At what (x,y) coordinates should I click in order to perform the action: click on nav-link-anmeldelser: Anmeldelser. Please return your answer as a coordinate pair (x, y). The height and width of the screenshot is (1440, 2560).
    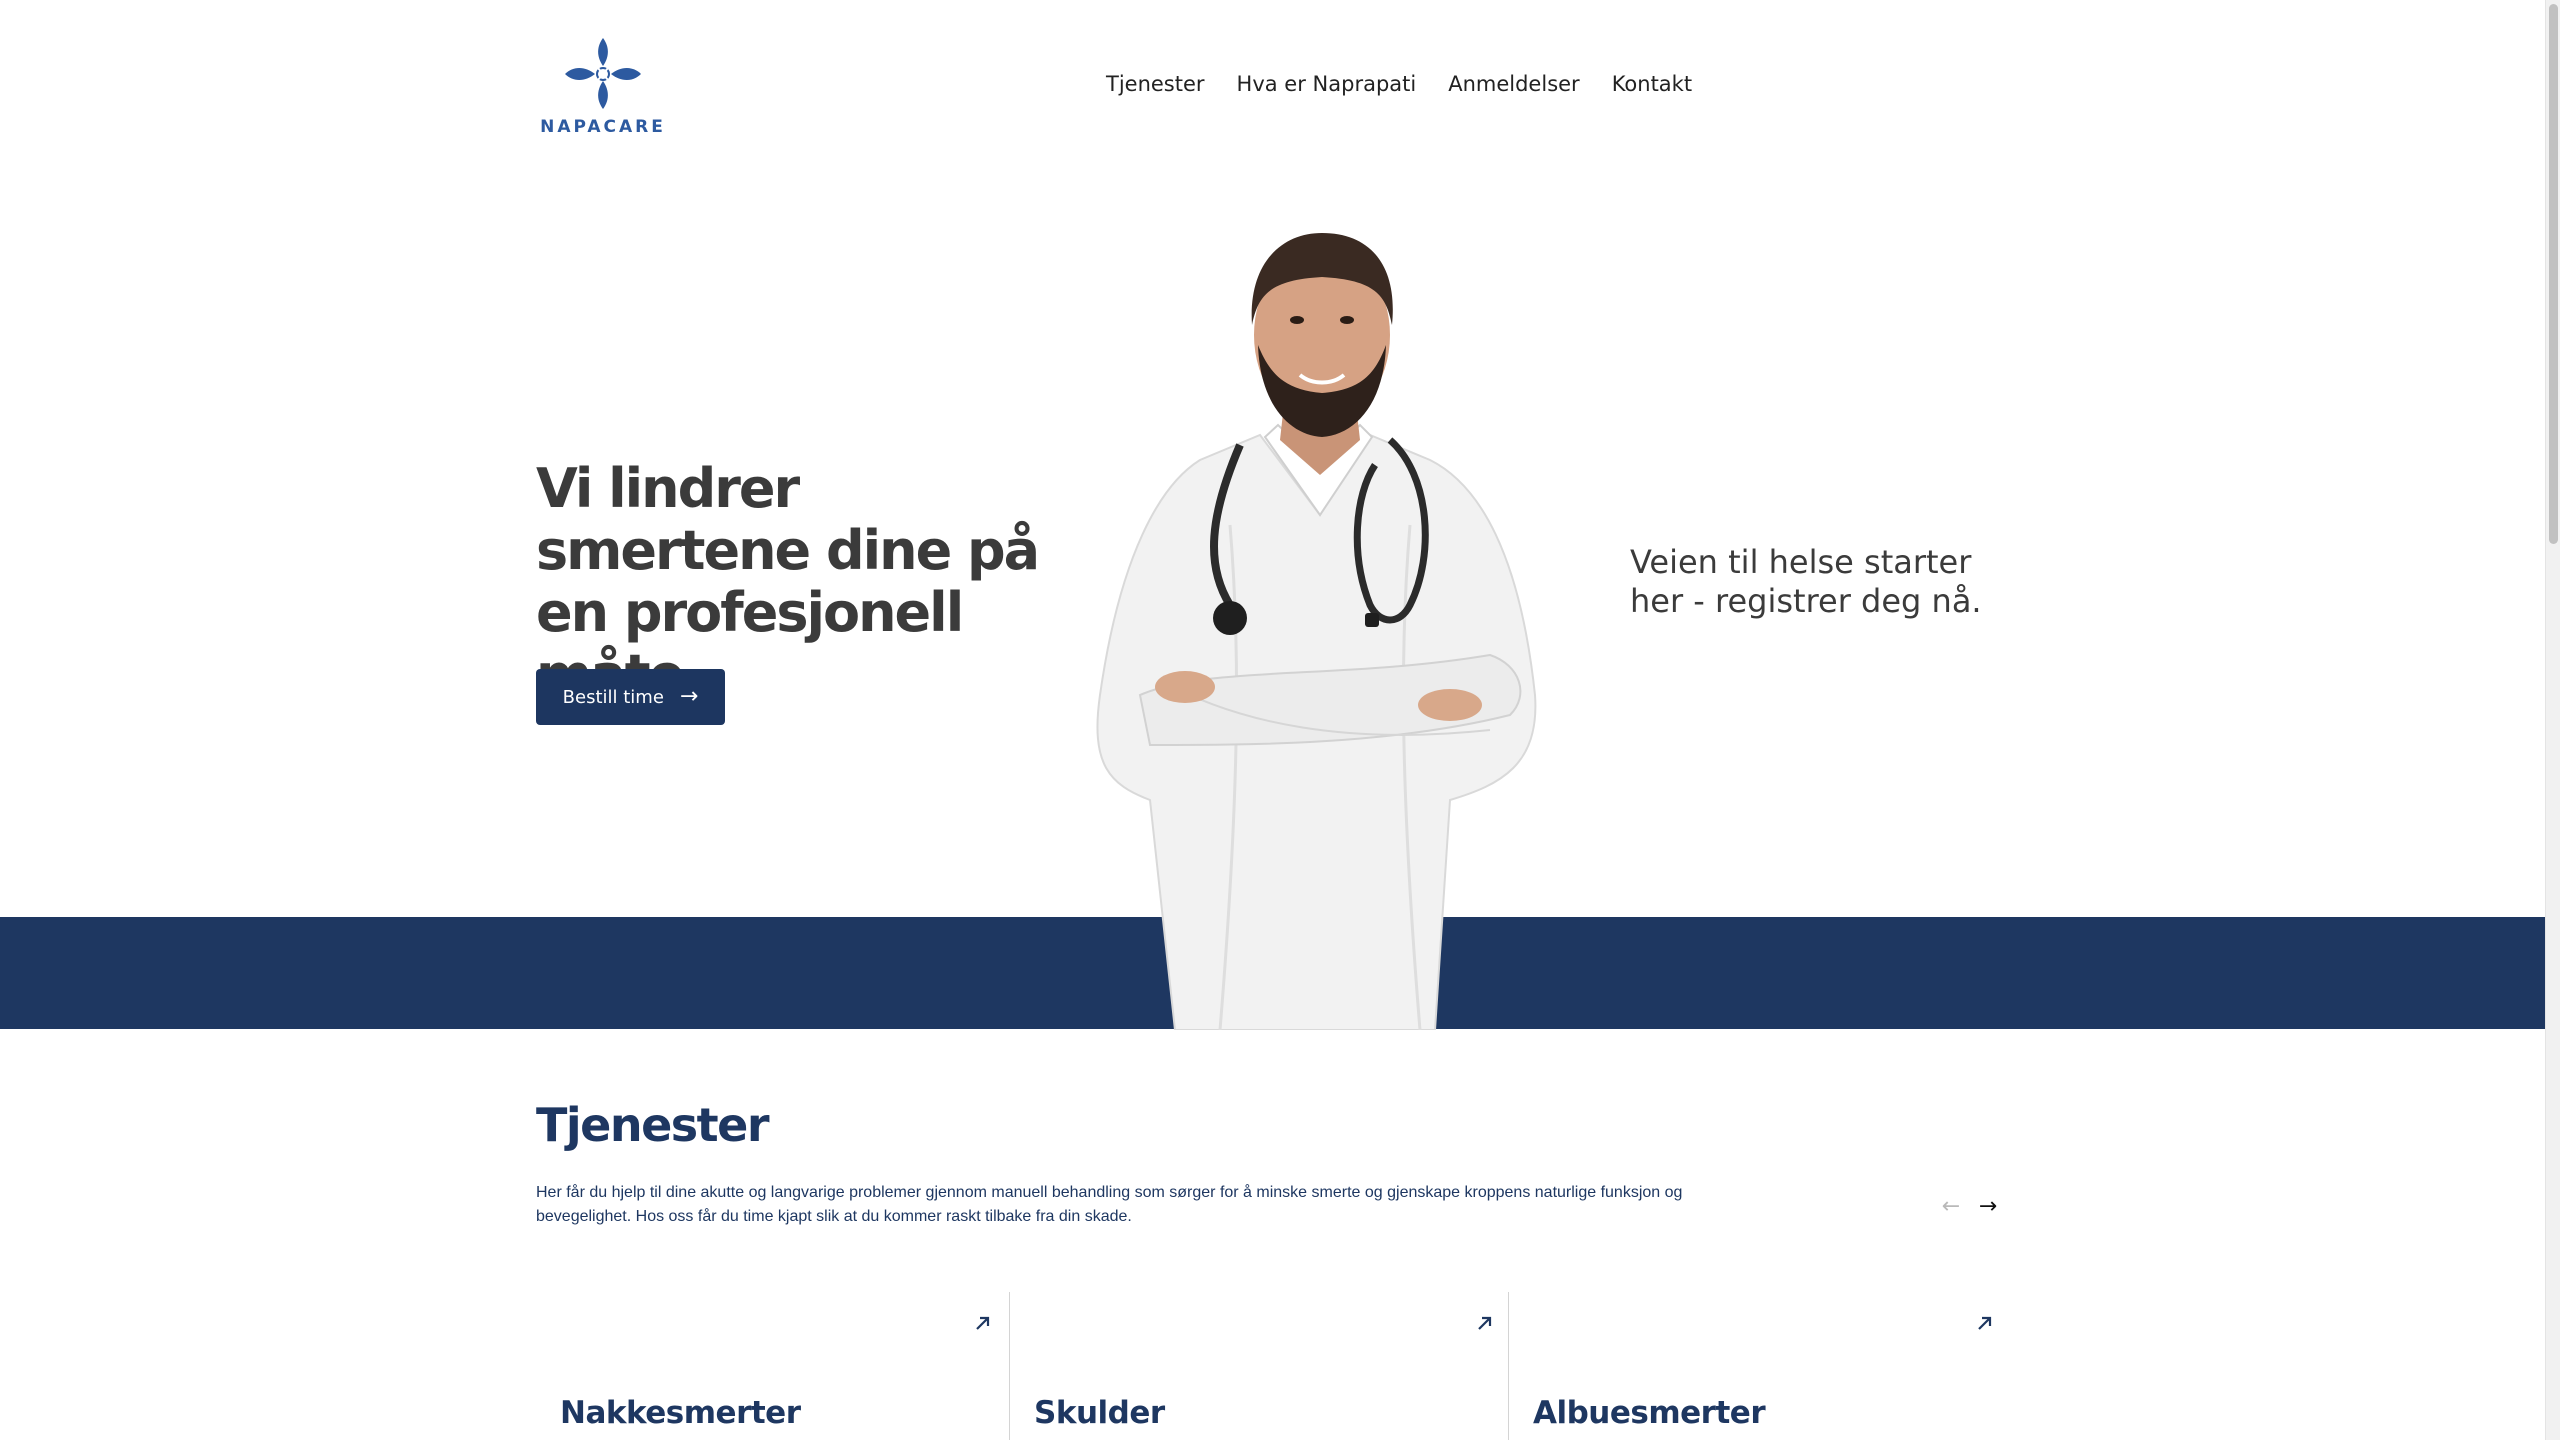
    Looking at the image, I should click on (1513, 84).